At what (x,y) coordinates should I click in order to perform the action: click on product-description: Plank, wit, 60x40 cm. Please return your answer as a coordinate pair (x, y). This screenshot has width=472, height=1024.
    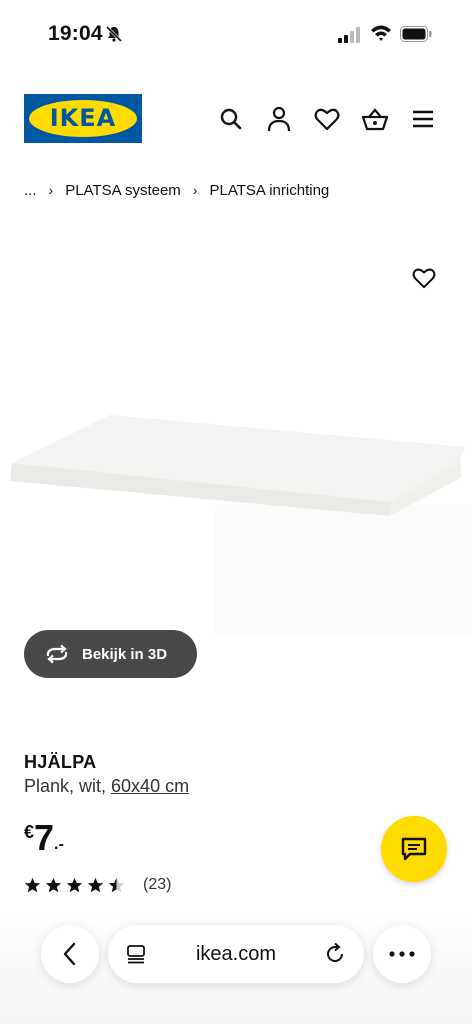
    Looking at the image, I should click on (106, 786).